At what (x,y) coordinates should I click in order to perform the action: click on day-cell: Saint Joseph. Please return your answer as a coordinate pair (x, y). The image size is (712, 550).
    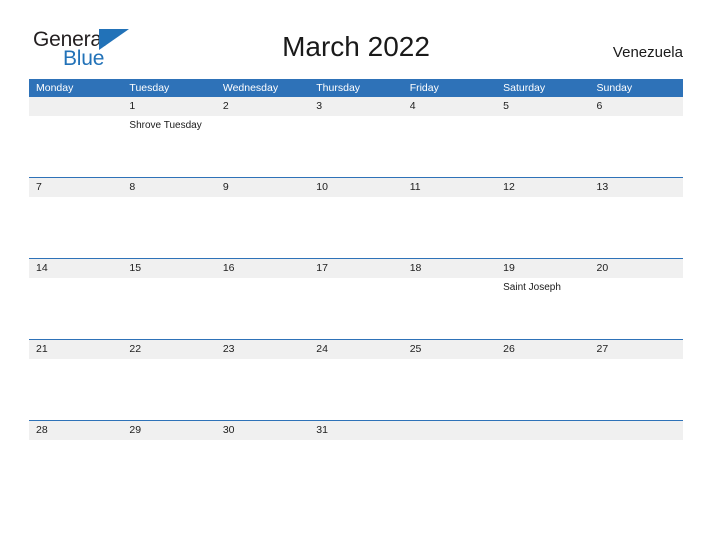
    Looking at the image, I should click on (542, 308).